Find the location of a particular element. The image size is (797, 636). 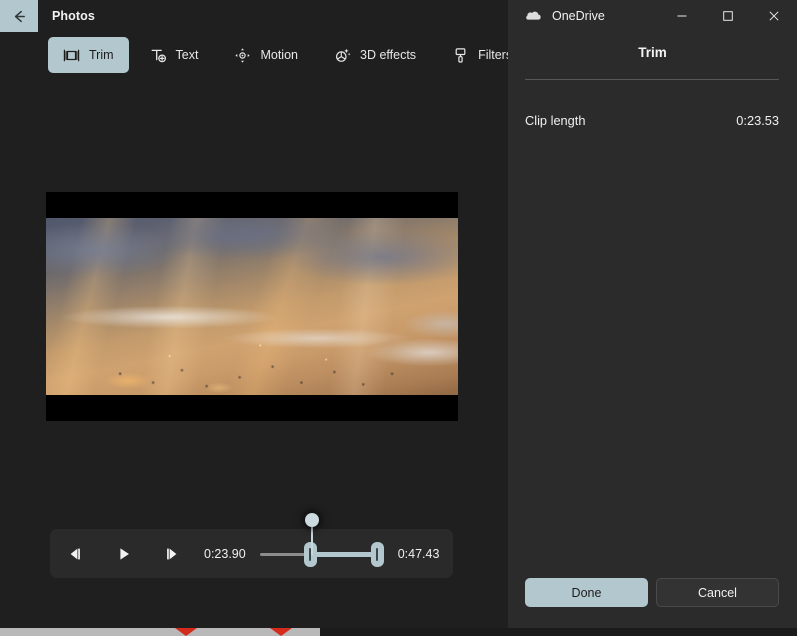

desktop-bottom-strip is located at coordinates (398, 632).